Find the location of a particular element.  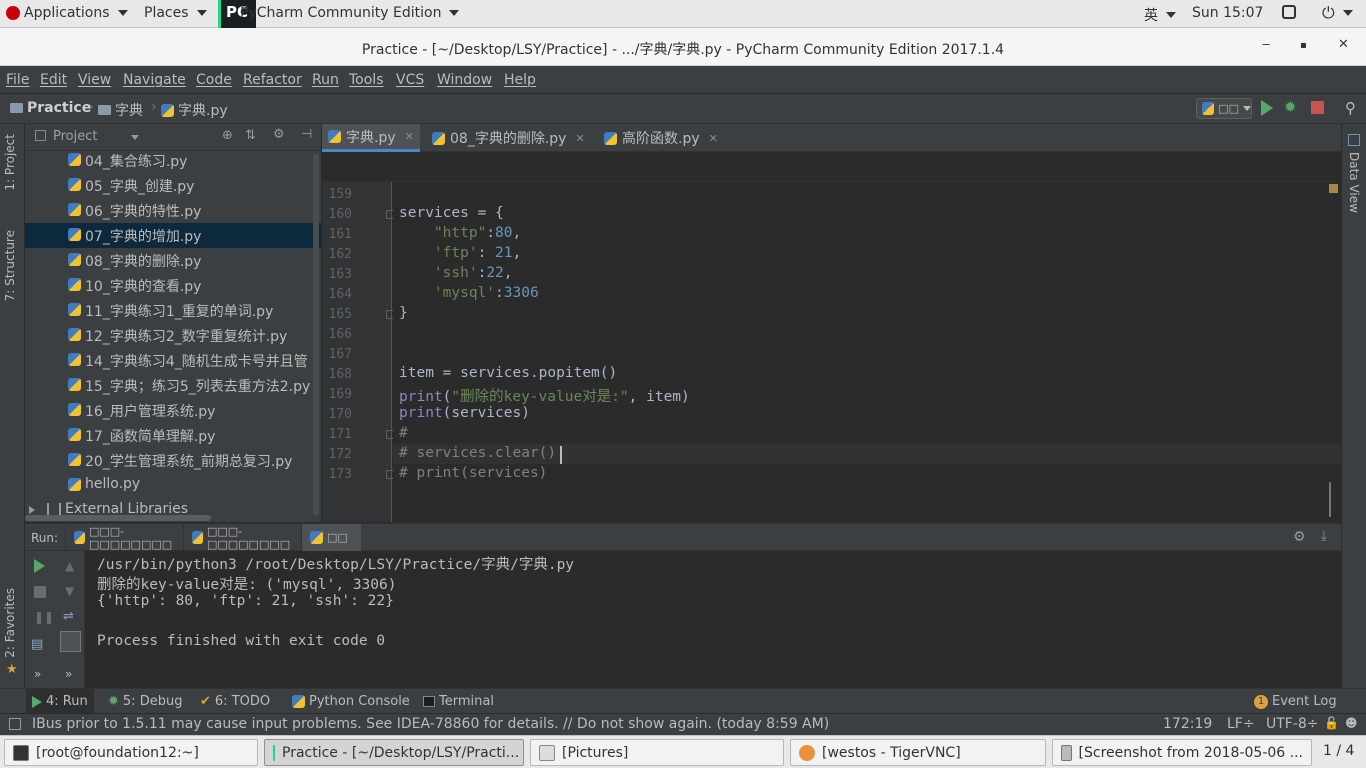

tree-file-item: 15_字典；练习5_列表去重方法2.py is located at coordinates (173, 385).